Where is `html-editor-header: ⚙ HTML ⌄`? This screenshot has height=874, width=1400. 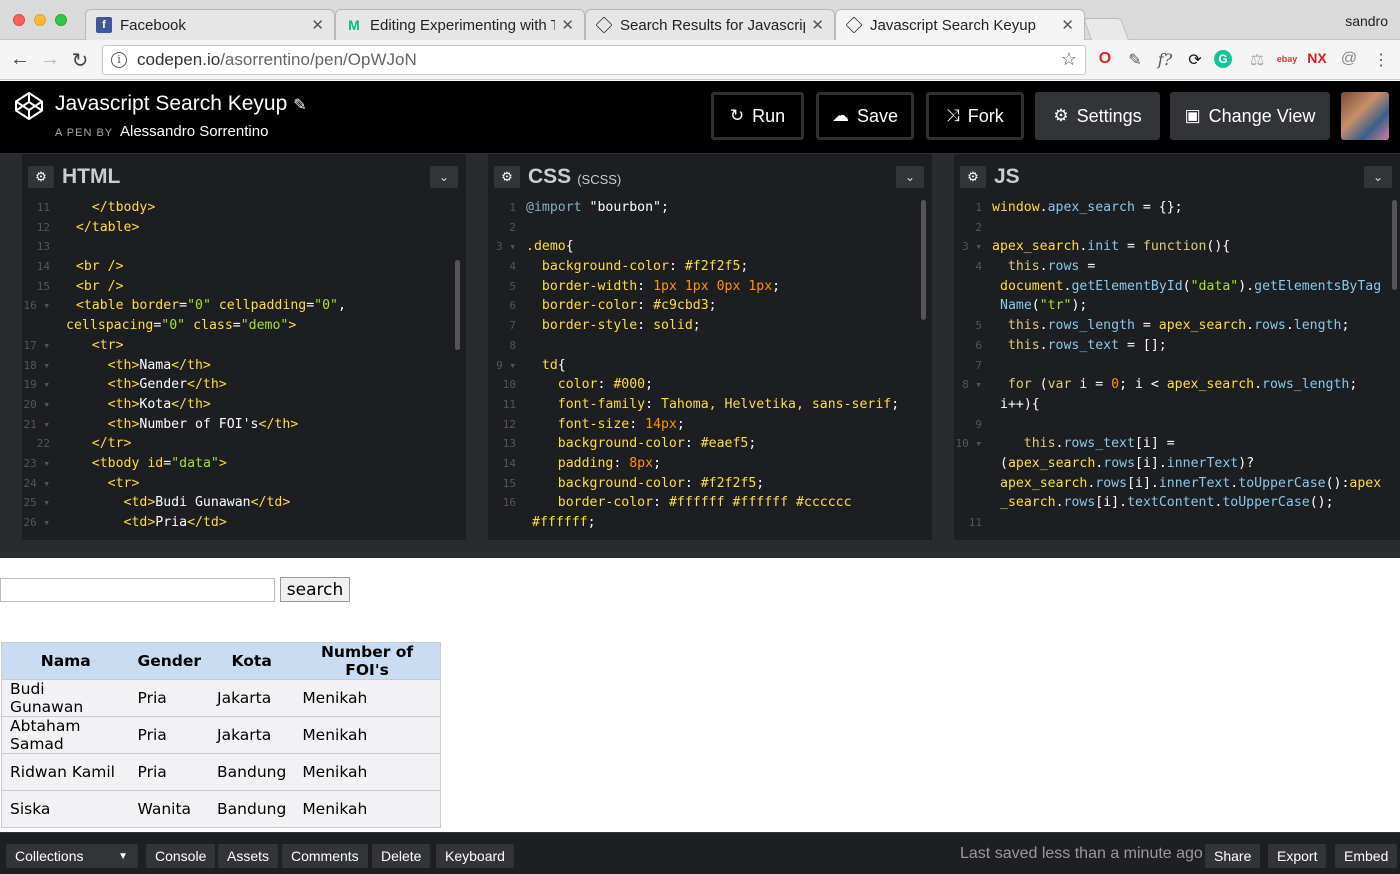
html-editor-header: ⚙ HTML ⌄ is located at coordinates (244, 177).